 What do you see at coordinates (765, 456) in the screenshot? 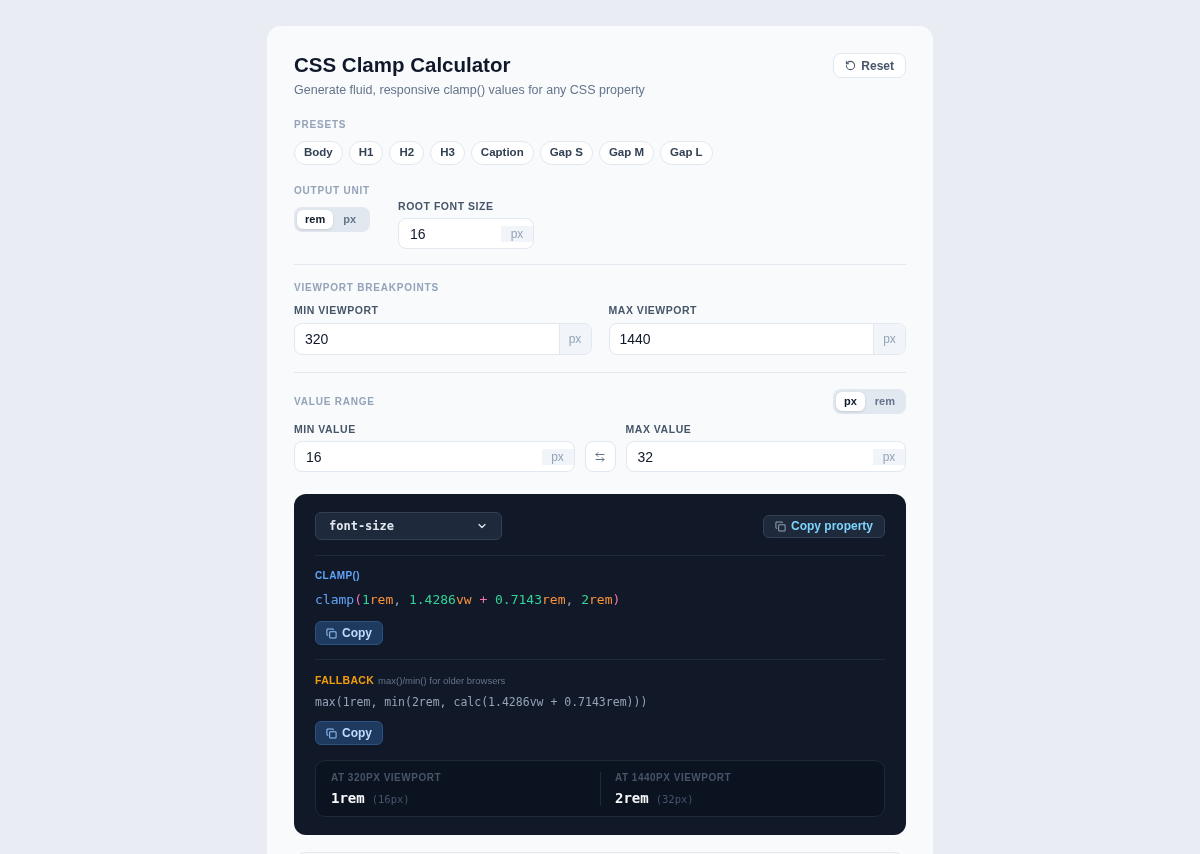
I see `number-field: 32 px` at bounding box center [765, 456].